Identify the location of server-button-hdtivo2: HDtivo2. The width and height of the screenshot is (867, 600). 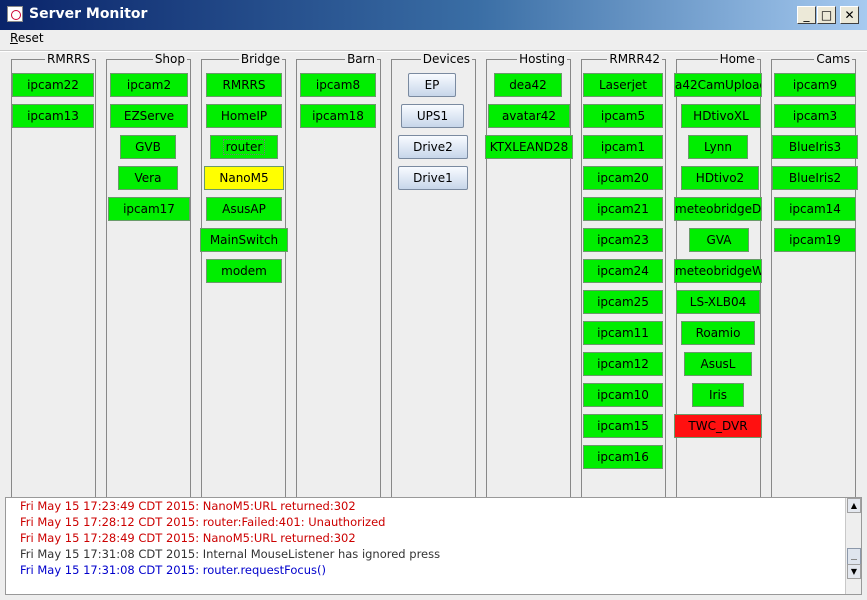
(720, 178).